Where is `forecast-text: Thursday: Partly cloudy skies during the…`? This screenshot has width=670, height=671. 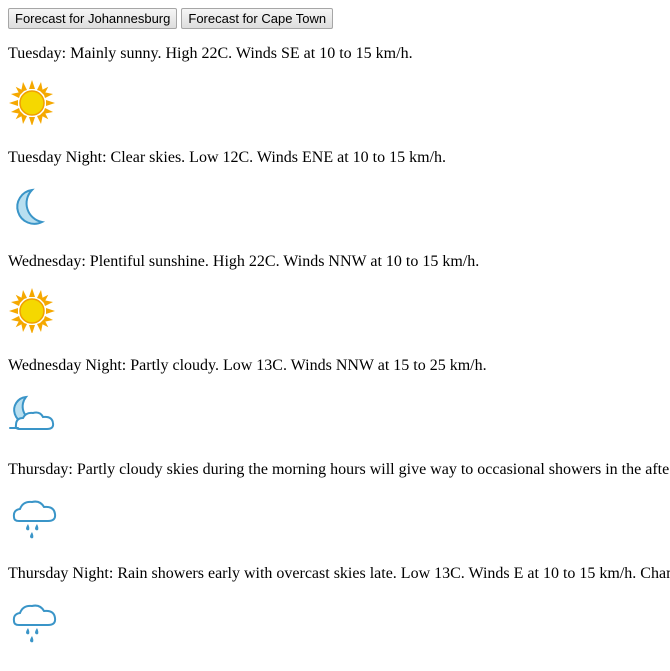 forecast-text: Thursday: Partly cloudy skies during the… is located at coordinates (339, 469).